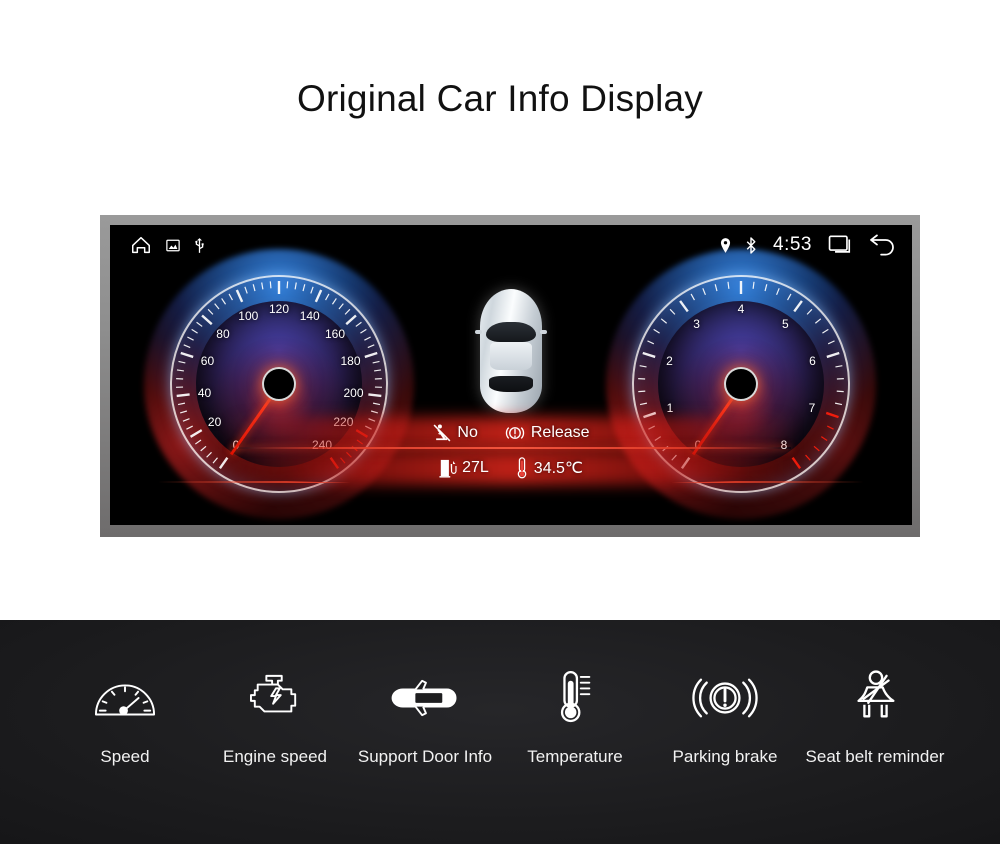  What do you see at coordinates (448, 468) in the screenshot?
I see `fuel-pump-icon` at bounding box center [448, 468].